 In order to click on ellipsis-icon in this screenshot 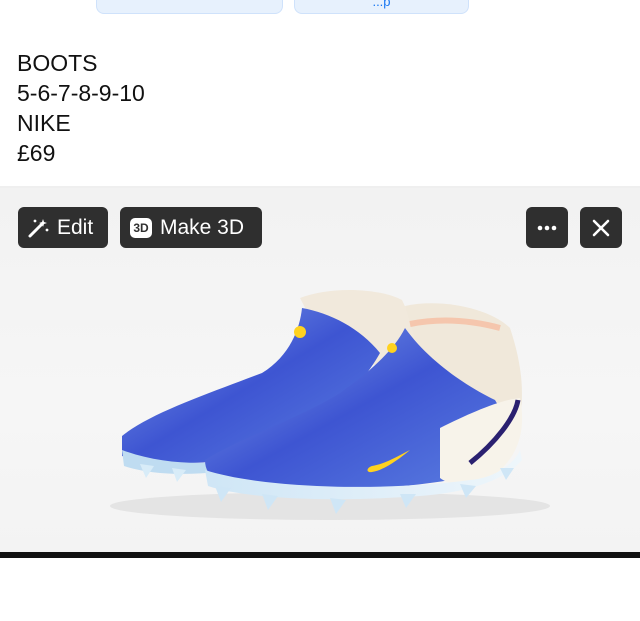, I will do `click(547, 228)`.